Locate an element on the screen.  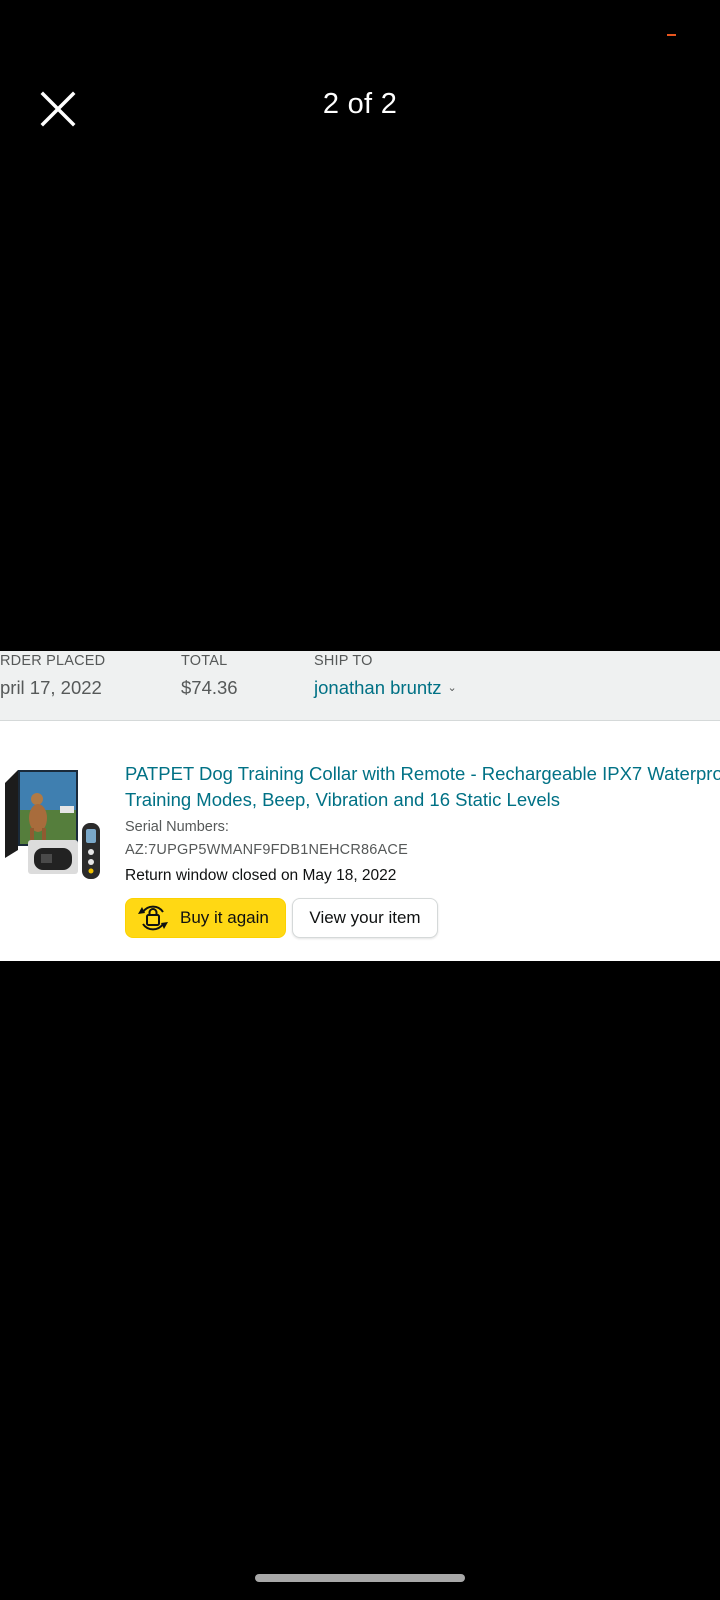
order-total-column: TOTAL $74.36 is located at coordinates (209, 676).